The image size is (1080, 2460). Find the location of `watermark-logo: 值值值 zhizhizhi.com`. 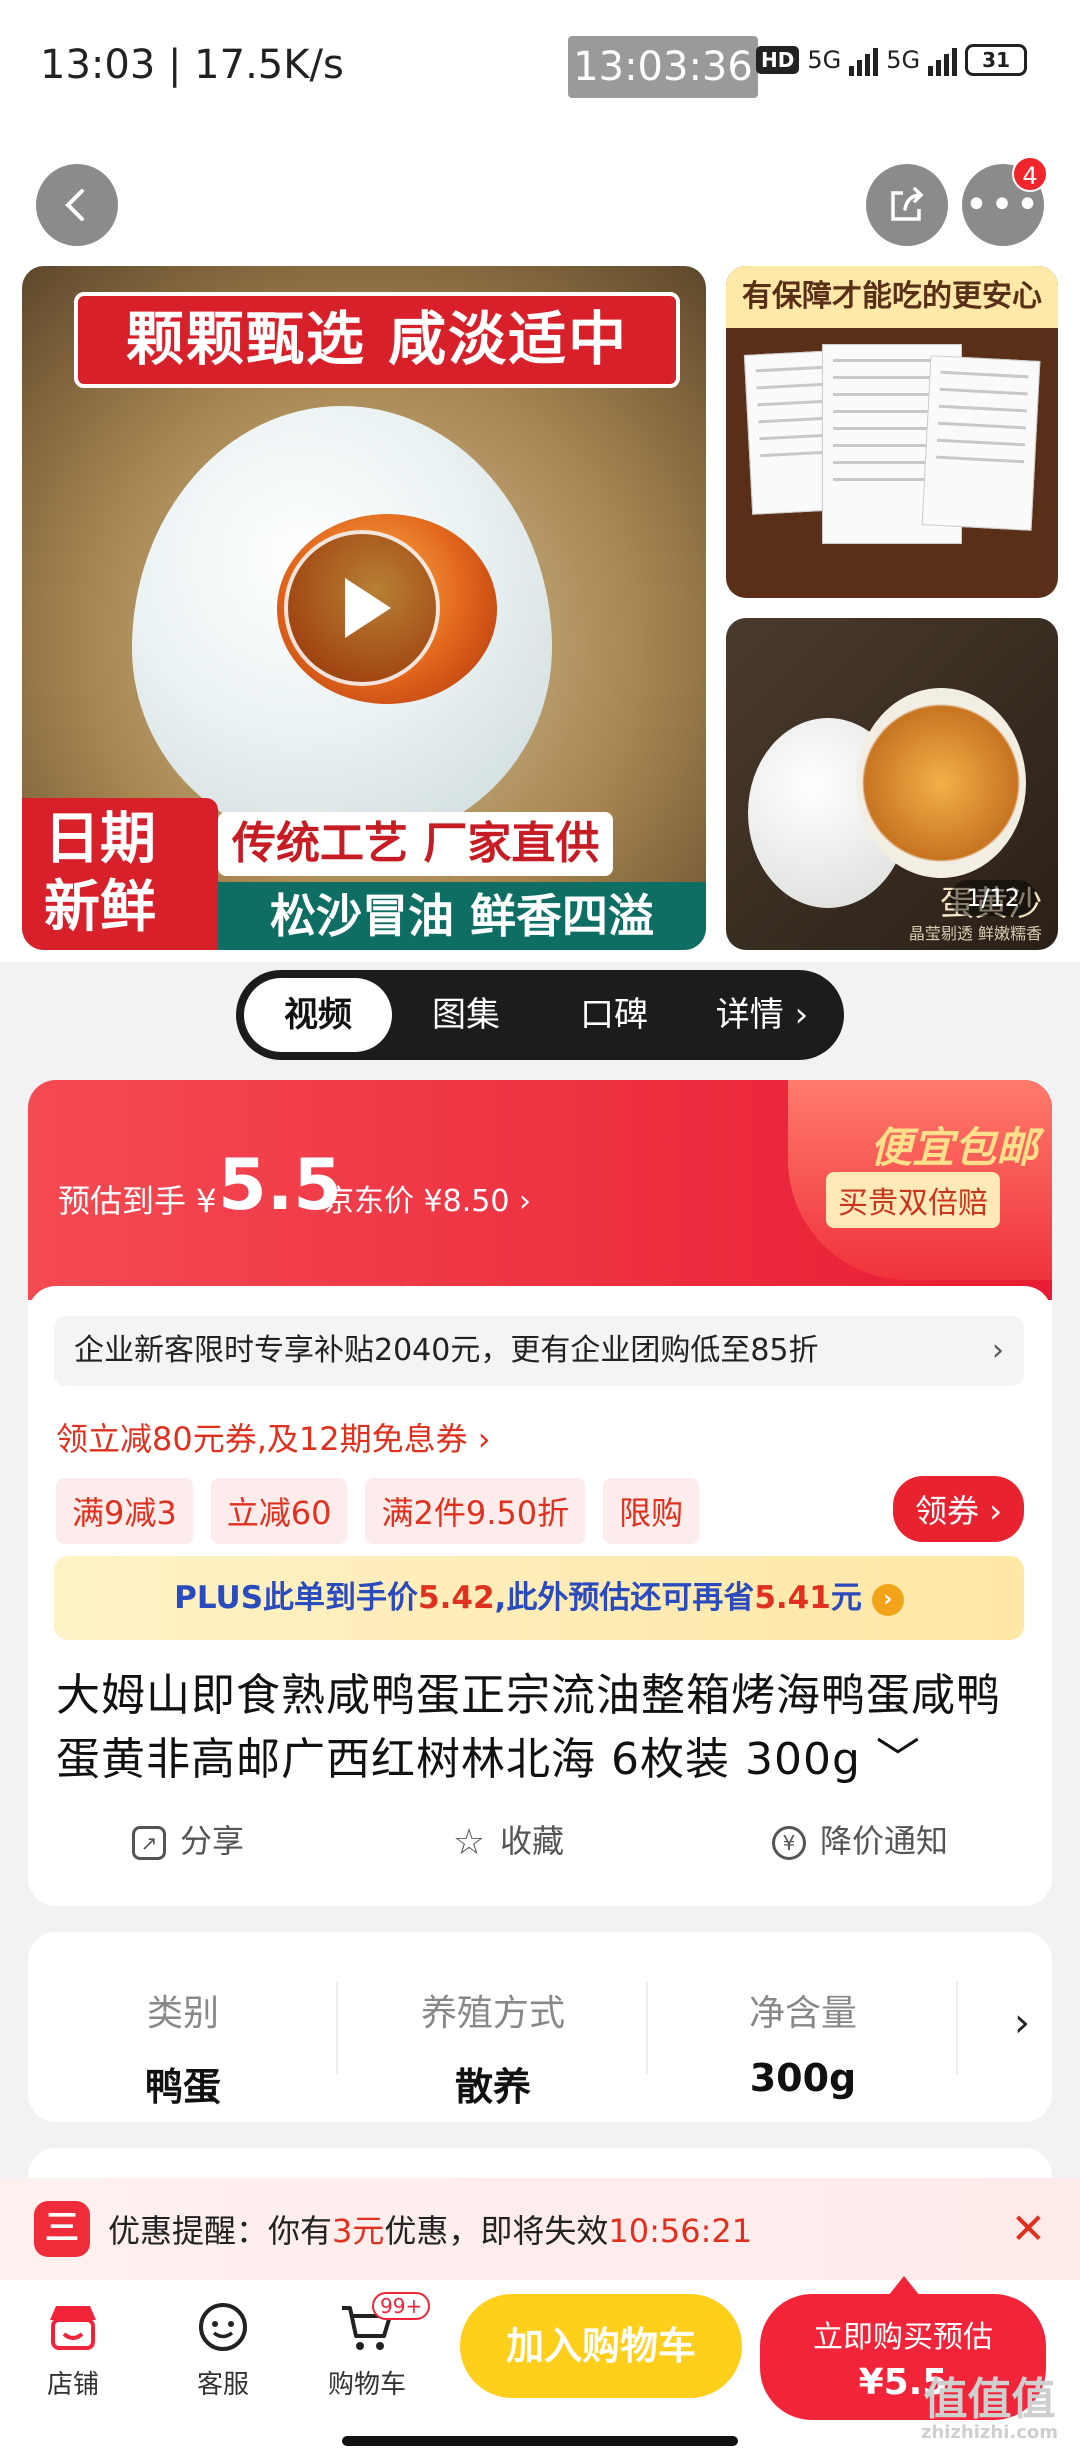

watermark-logo: 值值值 zhizhizhi.com is located at coordinates (989, 2411).